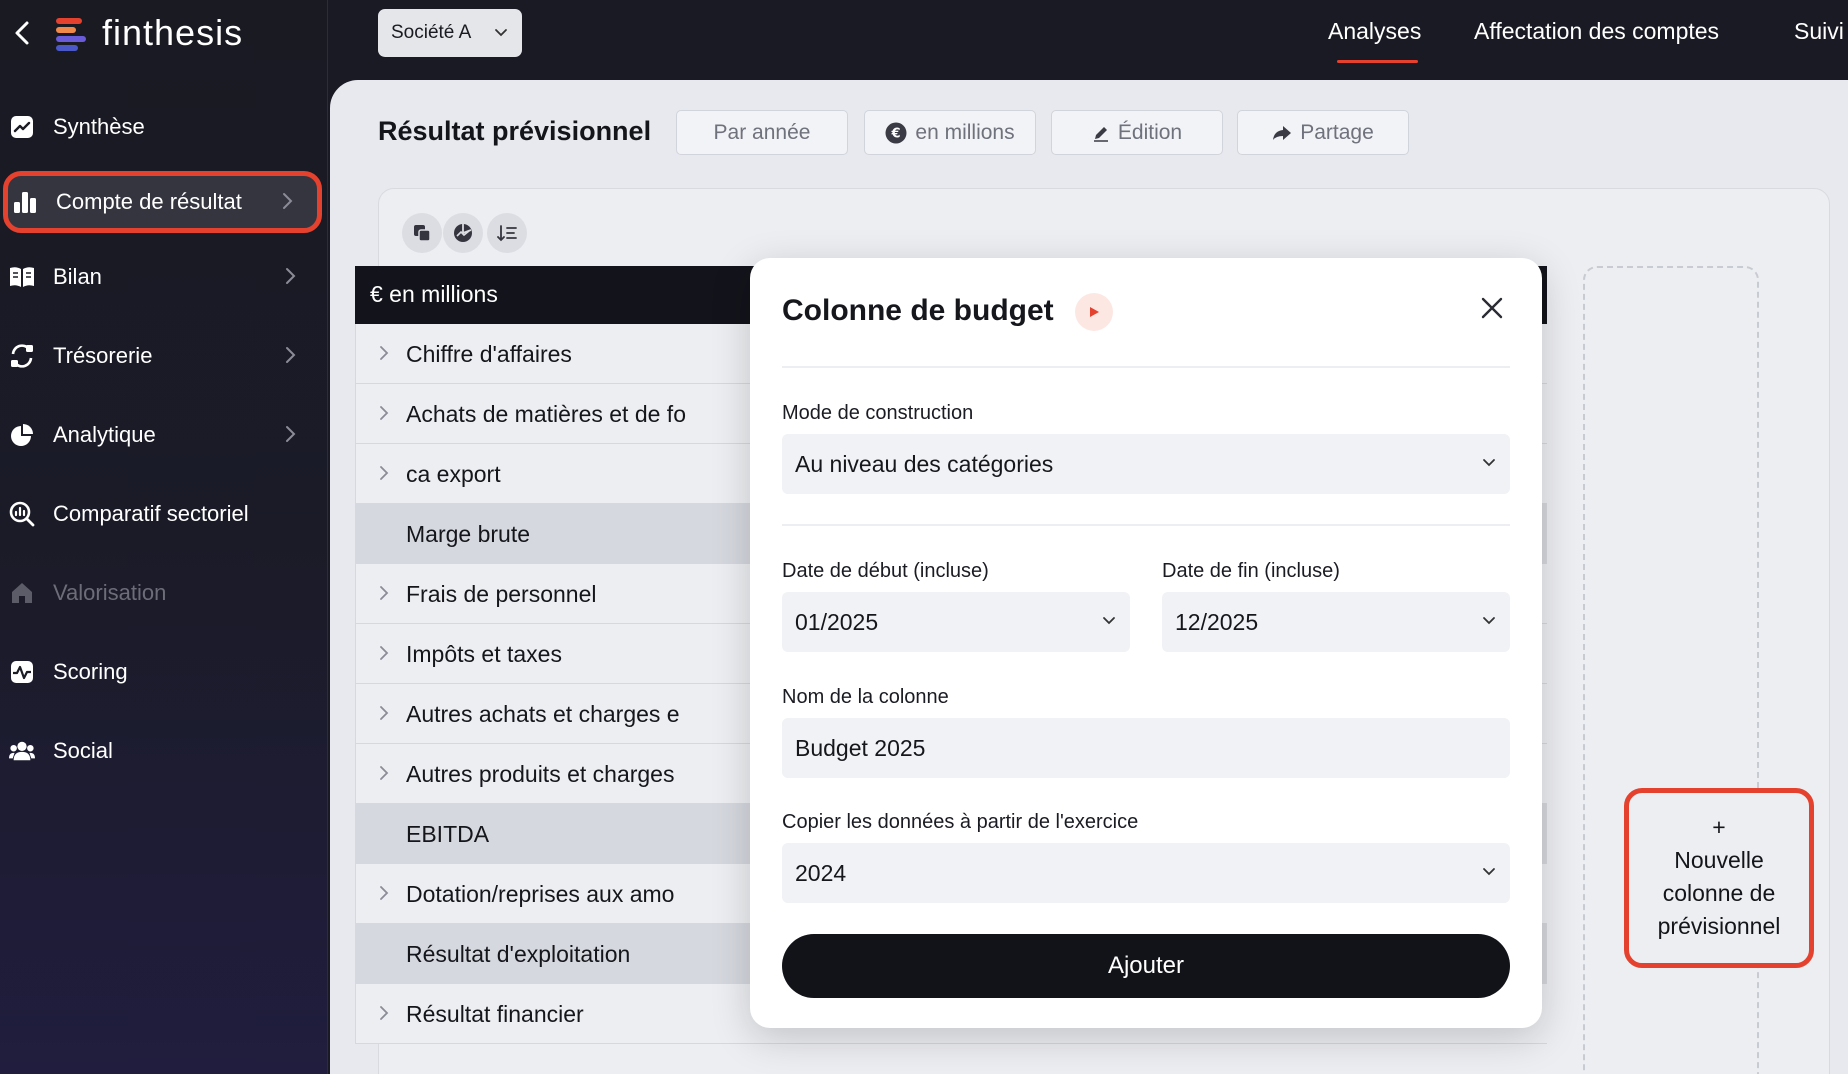  I want to click on column-name-input: Budget 2025, so click(1146, 748).